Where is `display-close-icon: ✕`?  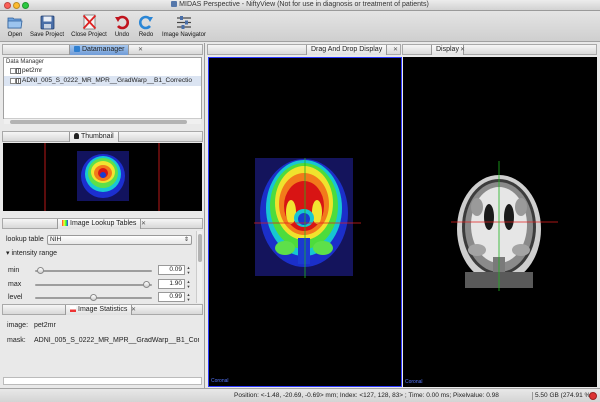 display-close-icon: ✕ is located at coordinates (462, 50).